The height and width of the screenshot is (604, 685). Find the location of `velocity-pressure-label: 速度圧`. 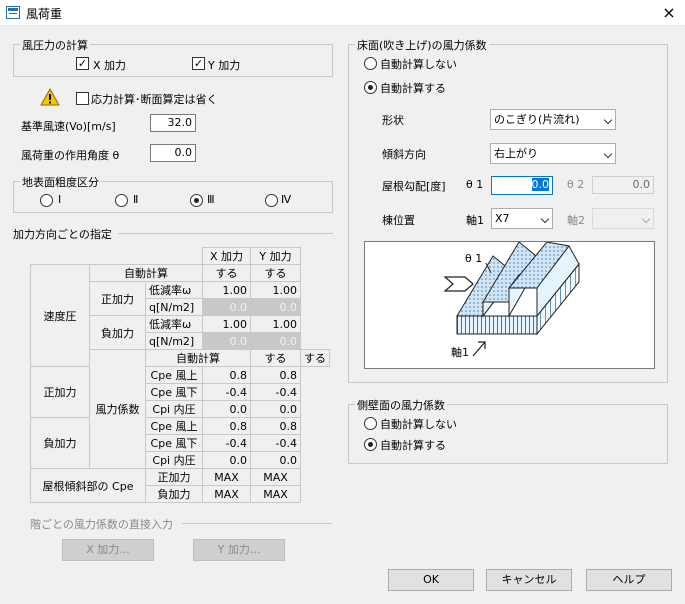

velocity-pressure-label: 速度圧 is located at coordinates (60, 315).